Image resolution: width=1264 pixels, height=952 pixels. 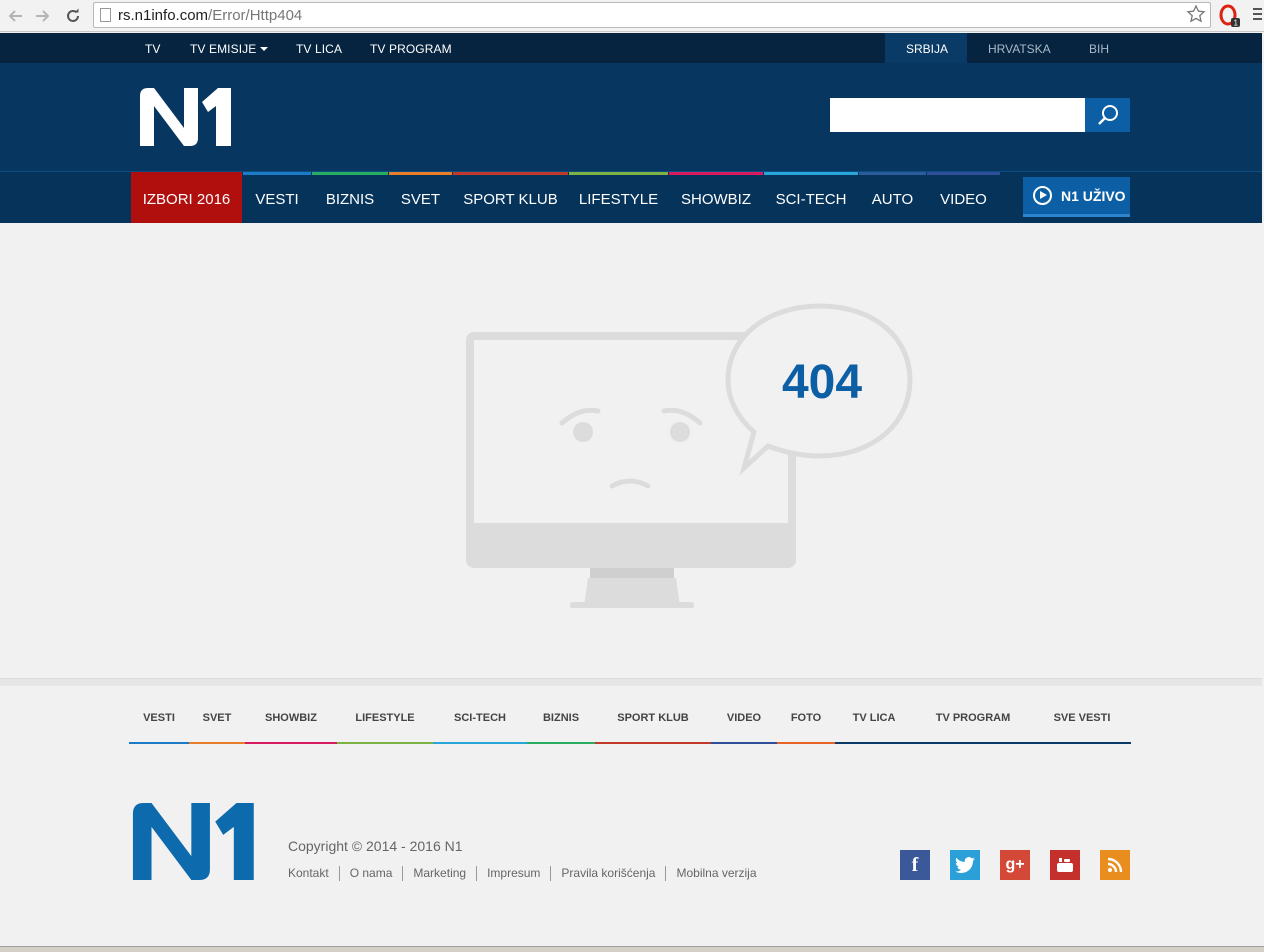 I want to click on back-icon, so click(x=15, y=16).